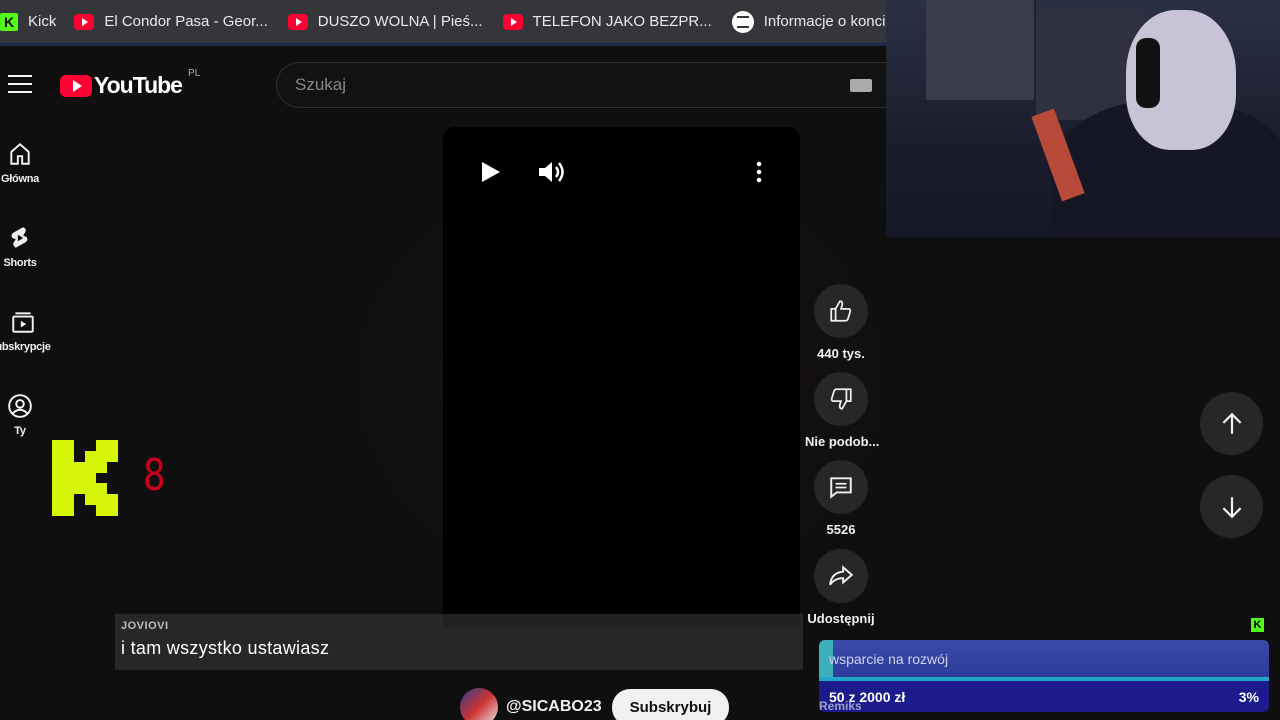 Image resolution: width=1280 pixels, height=720 pixels. I want to click on arrow-down-icon, so click(1231, 507).